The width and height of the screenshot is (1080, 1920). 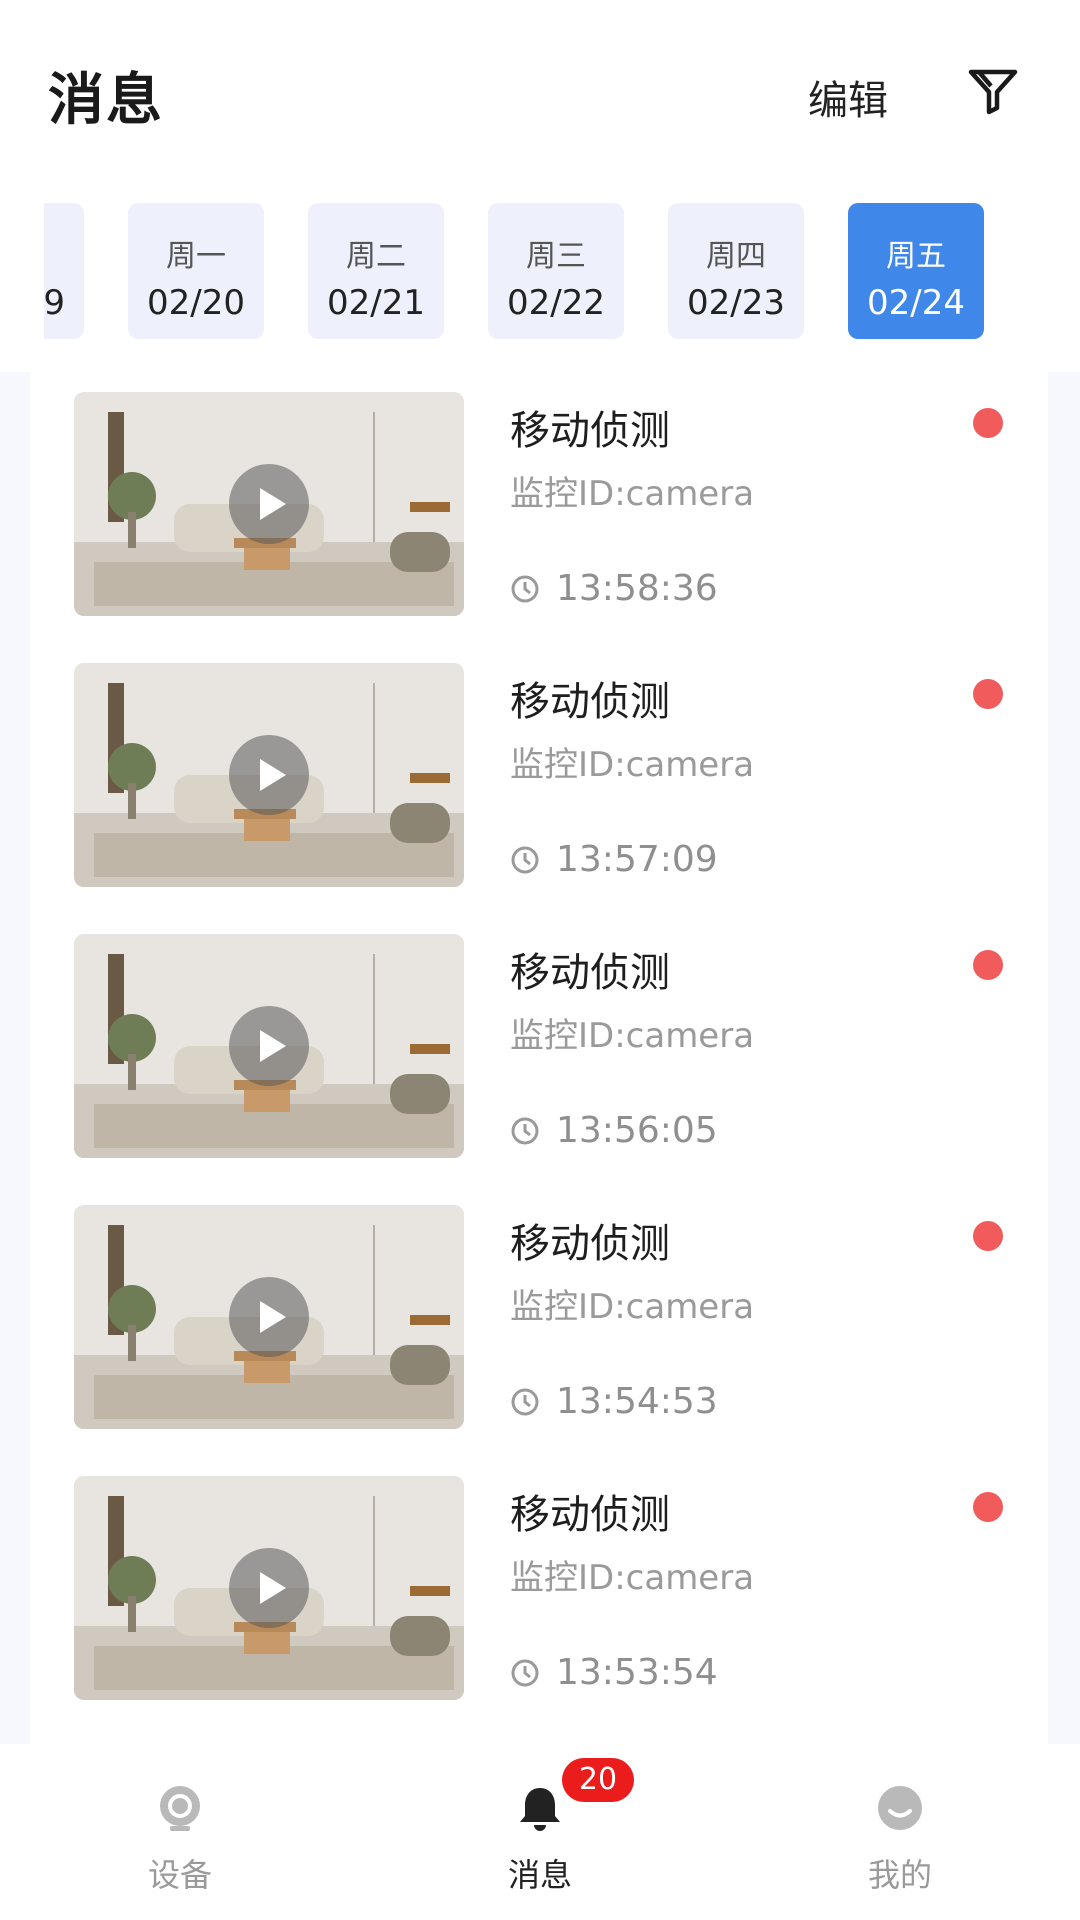 I want to click on nav-mine: 我的, so click(x=900, y=1844).